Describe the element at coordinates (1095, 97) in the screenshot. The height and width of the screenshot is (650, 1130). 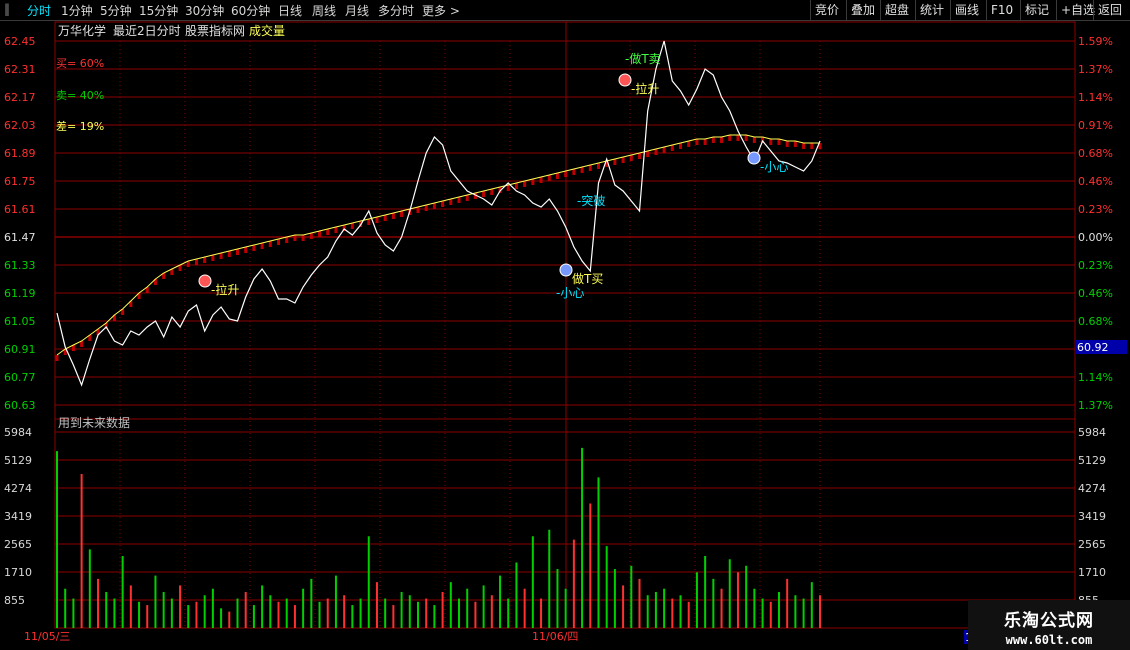
I see `price-tick-right-2: 1.14%` at that location.